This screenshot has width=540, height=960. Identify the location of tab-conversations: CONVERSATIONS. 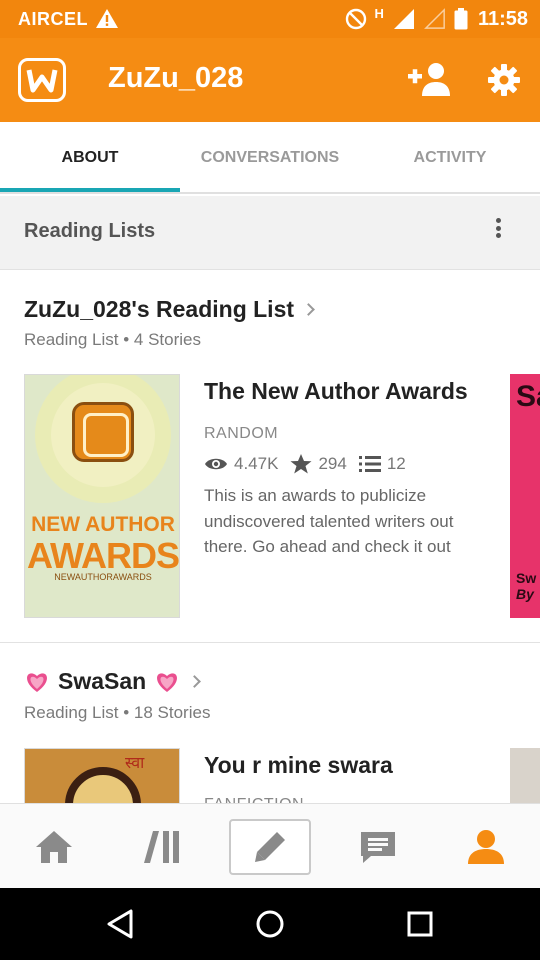
(270, 158).